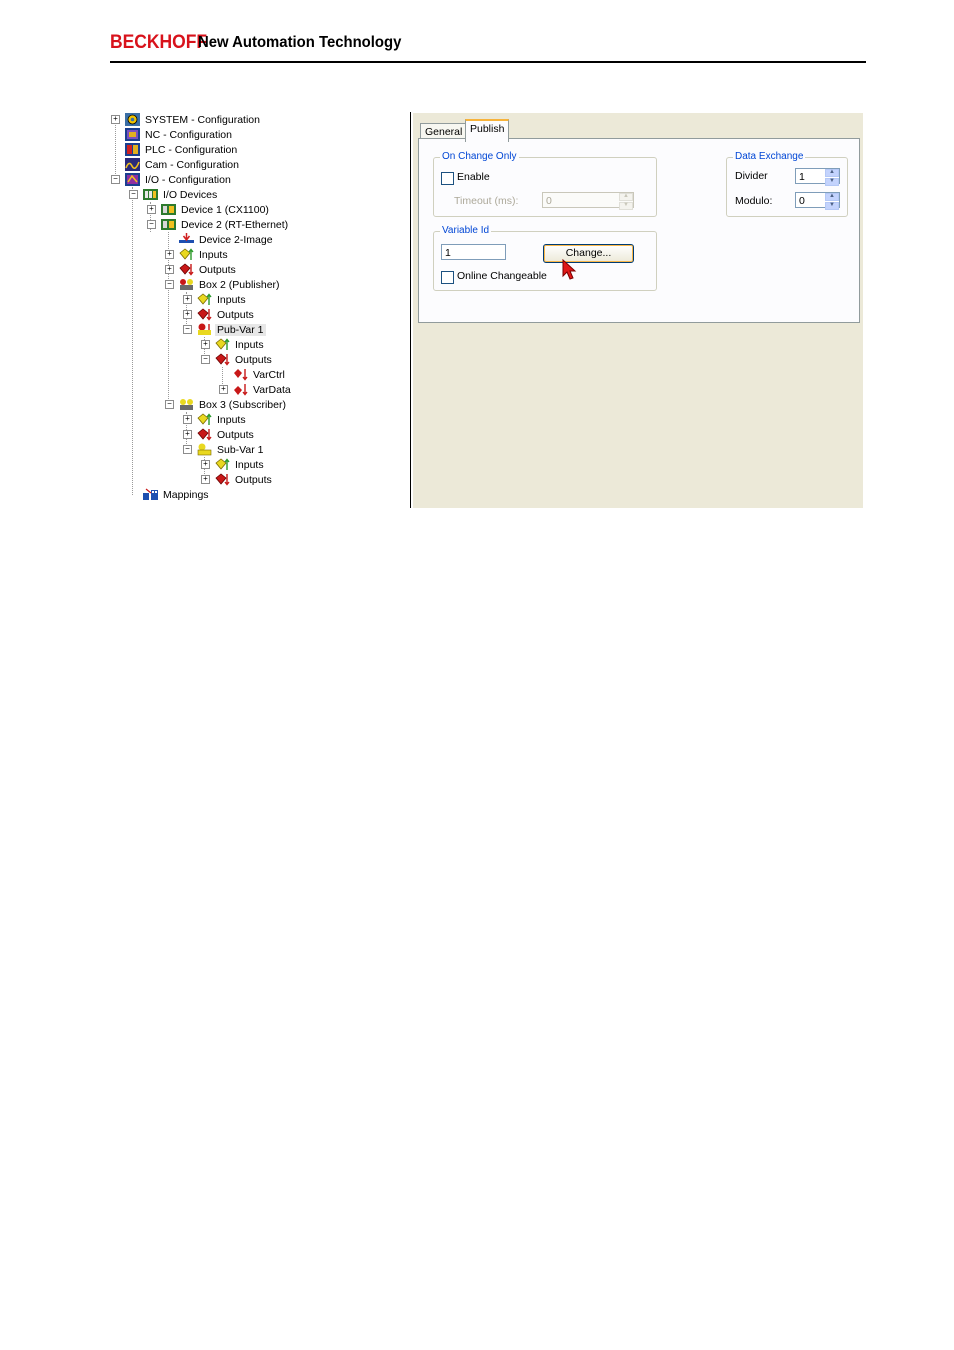 The image size is (954, 1350). What do you see at coordinates (132, 164) in the screenshot?
I see `cam-config-icon` at bounding box center [132, 164].